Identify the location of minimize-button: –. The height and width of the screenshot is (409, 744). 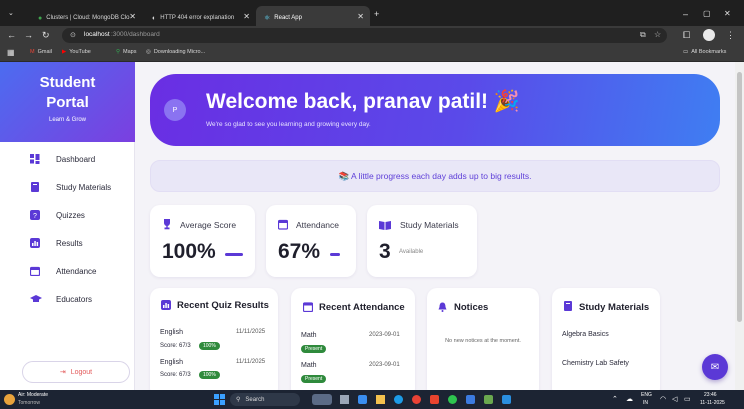
(685, 14).